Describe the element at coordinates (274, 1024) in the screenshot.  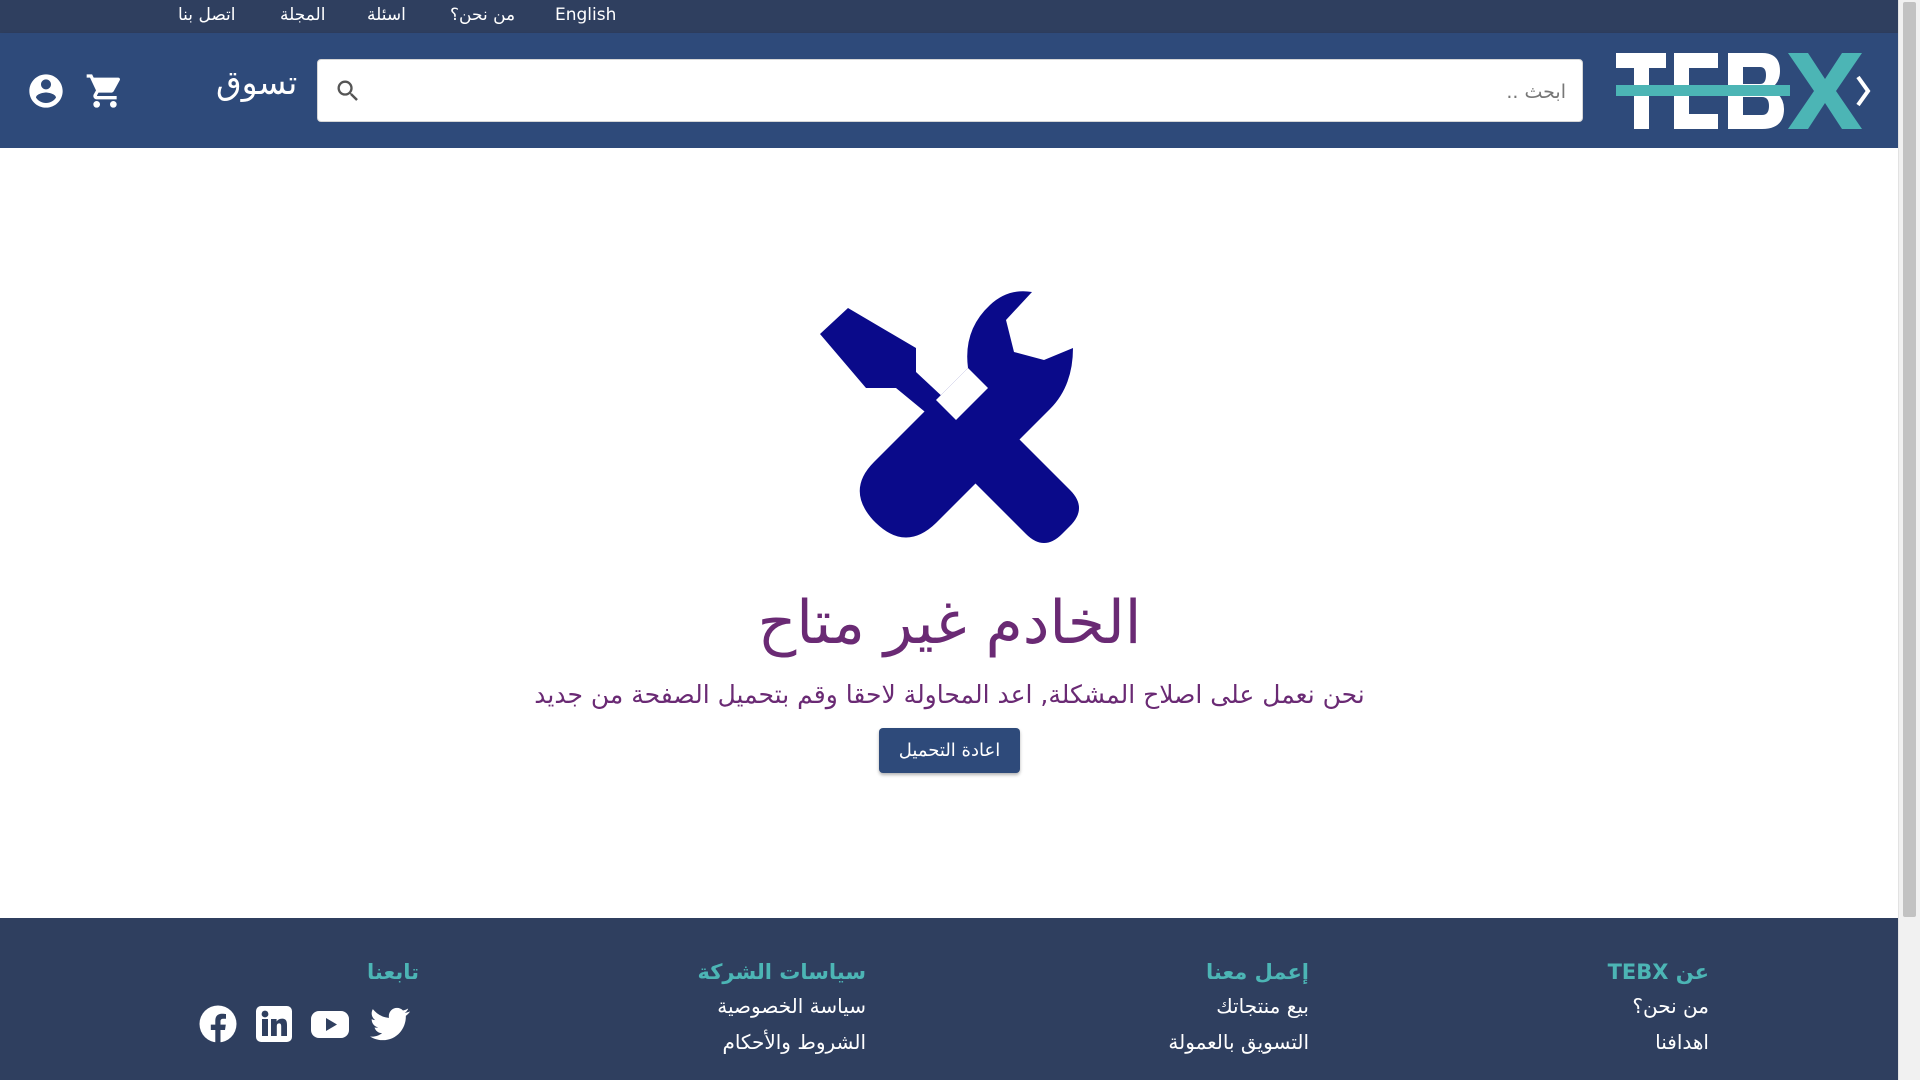
I see `linkedin-icon` at that location.